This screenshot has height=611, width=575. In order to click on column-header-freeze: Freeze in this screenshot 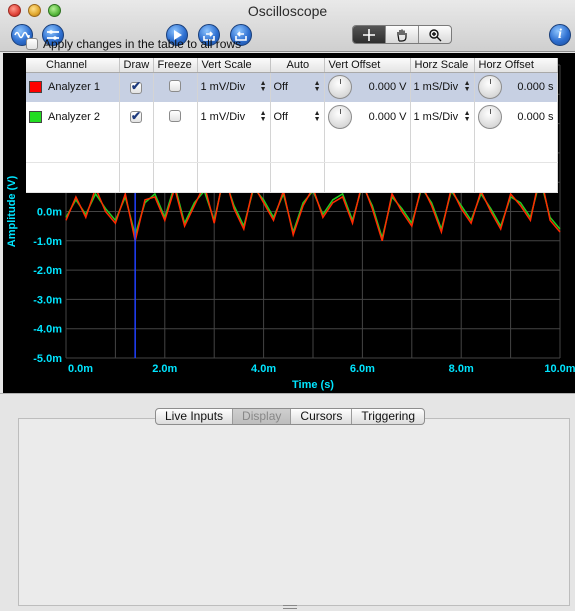, I will do `click(175, 65)`.